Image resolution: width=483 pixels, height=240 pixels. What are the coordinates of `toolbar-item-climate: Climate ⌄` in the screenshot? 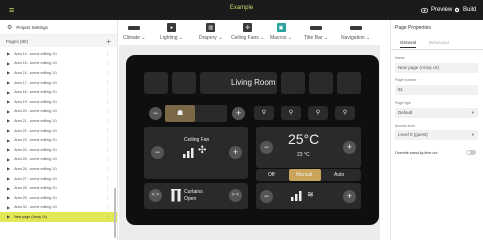 It's located at (134, 34).